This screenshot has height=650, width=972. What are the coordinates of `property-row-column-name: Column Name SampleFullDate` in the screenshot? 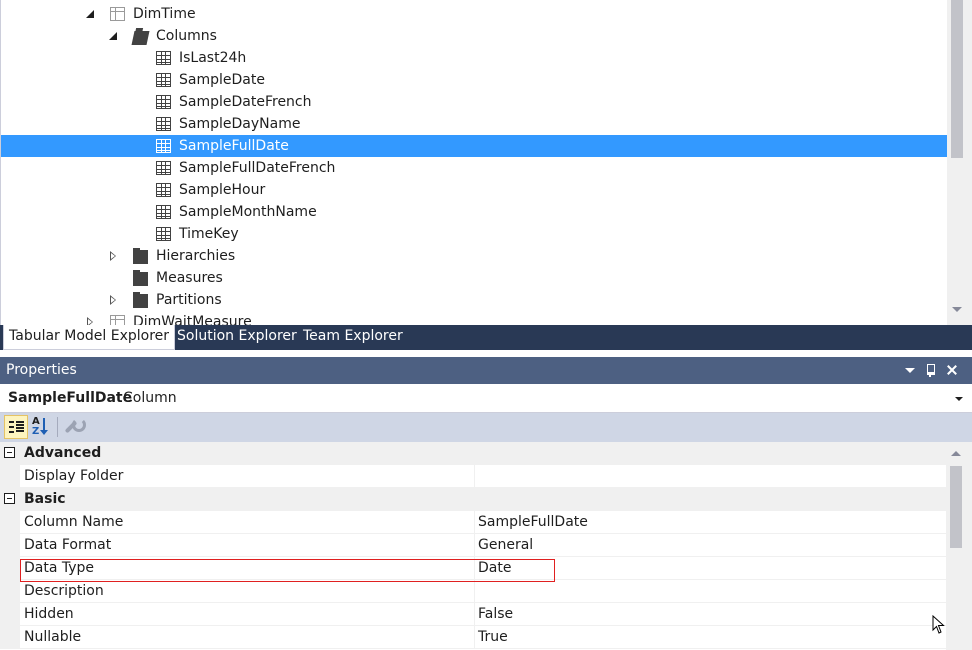 It's located at (473, 522).